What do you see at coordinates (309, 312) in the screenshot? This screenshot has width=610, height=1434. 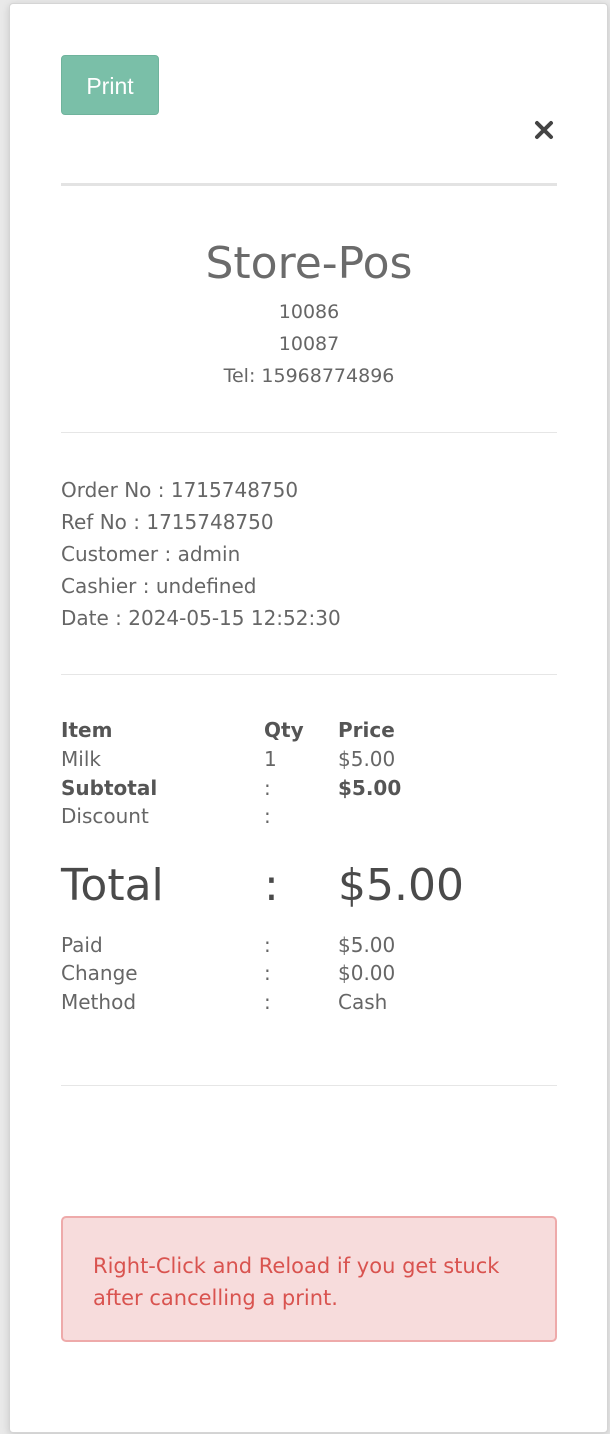 I see `store-address-line-1: 10086` at bounding box center [309, 312].